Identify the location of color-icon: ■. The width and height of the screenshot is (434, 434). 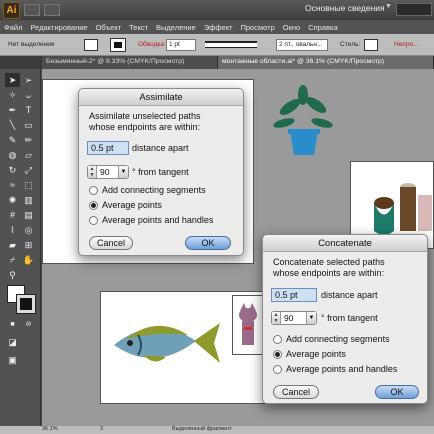
(12, 324).